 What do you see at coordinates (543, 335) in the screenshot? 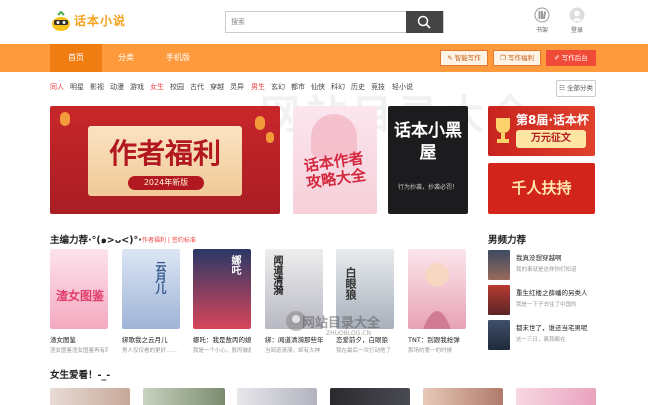
I see `side-book-item: 都末世了，谁还当宅男呢 这一三日，离我都在` at bounding box center [543, 335].